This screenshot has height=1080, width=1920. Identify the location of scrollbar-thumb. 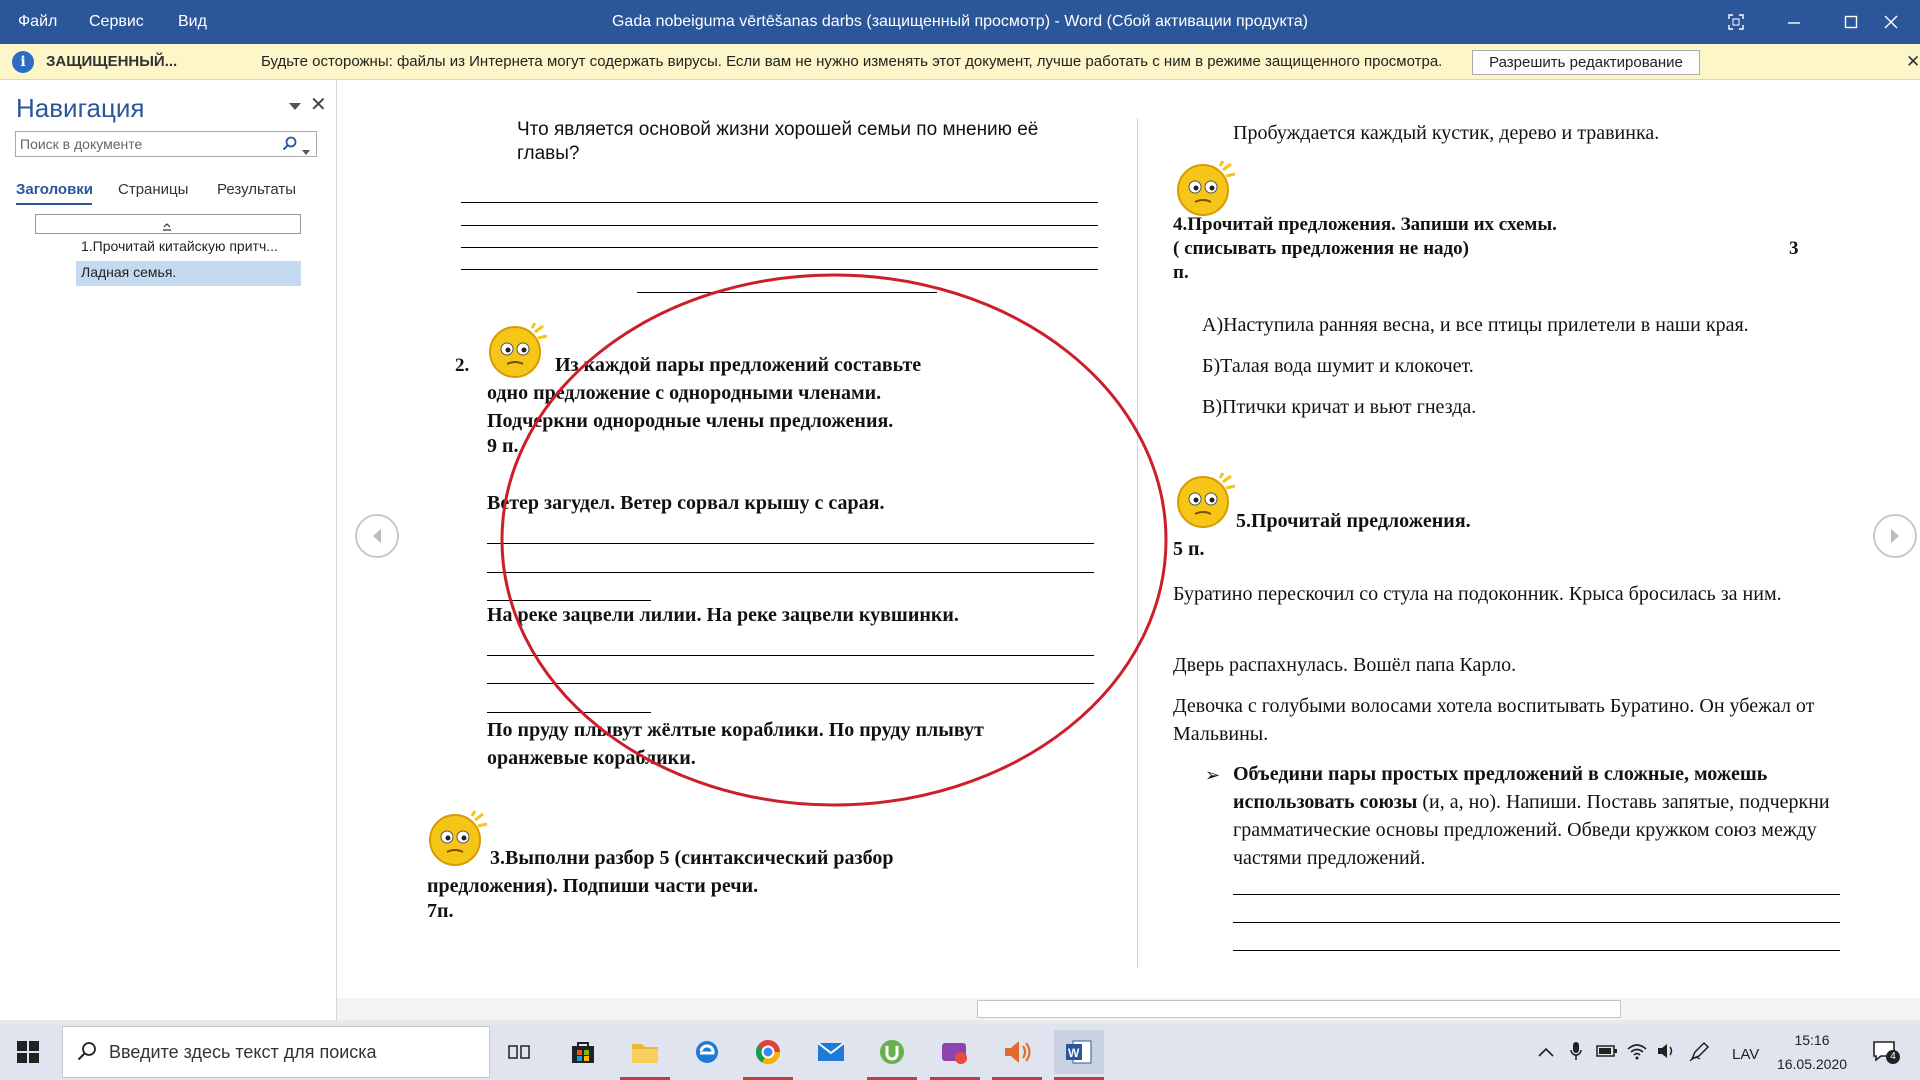
(1299, 1009).